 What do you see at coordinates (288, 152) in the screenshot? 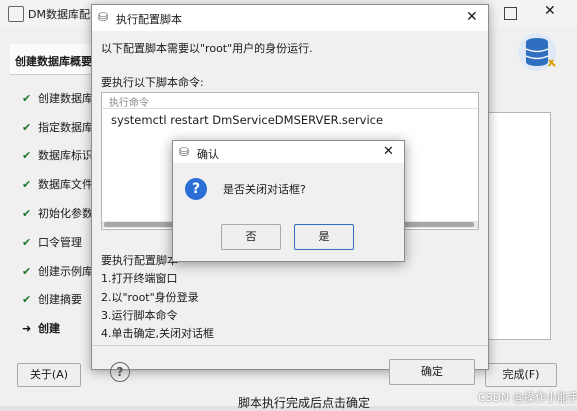
I see `confirm-dialog-titlebar: ⛁ 确认 ✕` at bounding box center [288, 152].